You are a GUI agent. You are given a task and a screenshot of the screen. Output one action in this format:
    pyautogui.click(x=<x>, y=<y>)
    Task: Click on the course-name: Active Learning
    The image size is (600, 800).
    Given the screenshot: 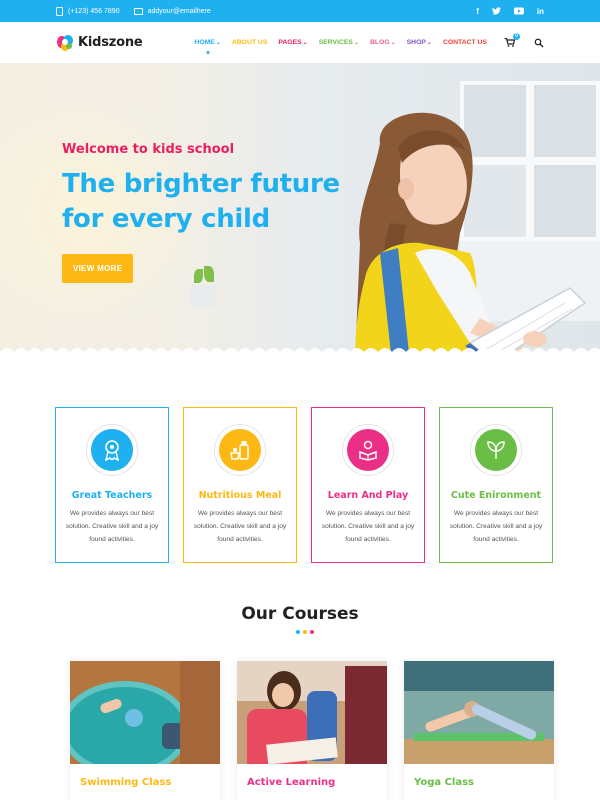 What is the action you would take?
    pyautogui.click(x=312, y=782)
    